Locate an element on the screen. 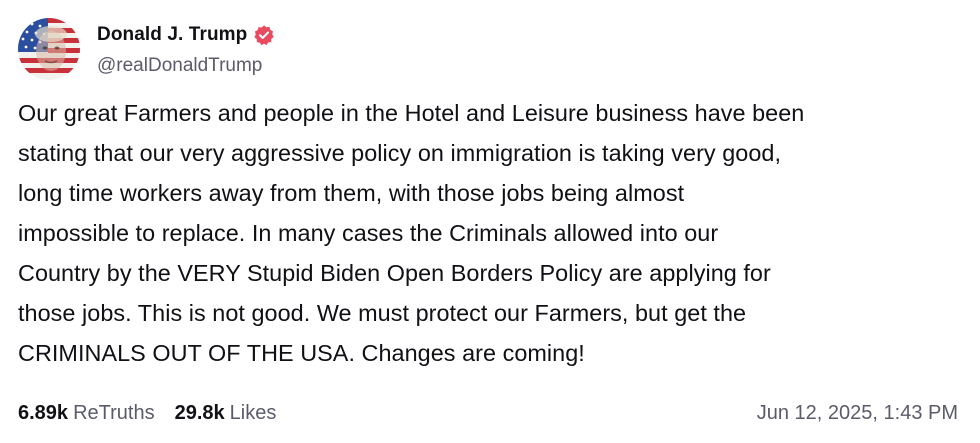  post-header: Donald J. Trump @realDonaldTrump is located at coordinates (146, 49).